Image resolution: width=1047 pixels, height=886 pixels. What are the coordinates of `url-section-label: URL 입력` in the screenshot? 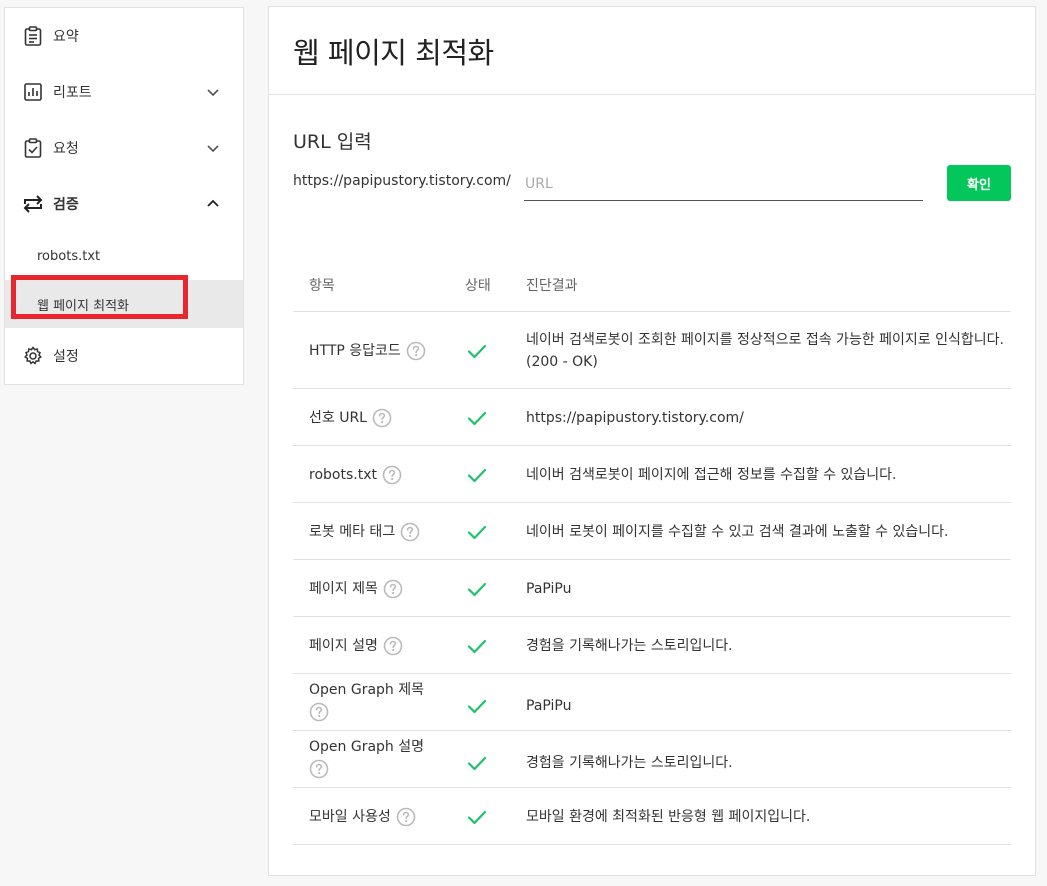 It's located at (332, 142).